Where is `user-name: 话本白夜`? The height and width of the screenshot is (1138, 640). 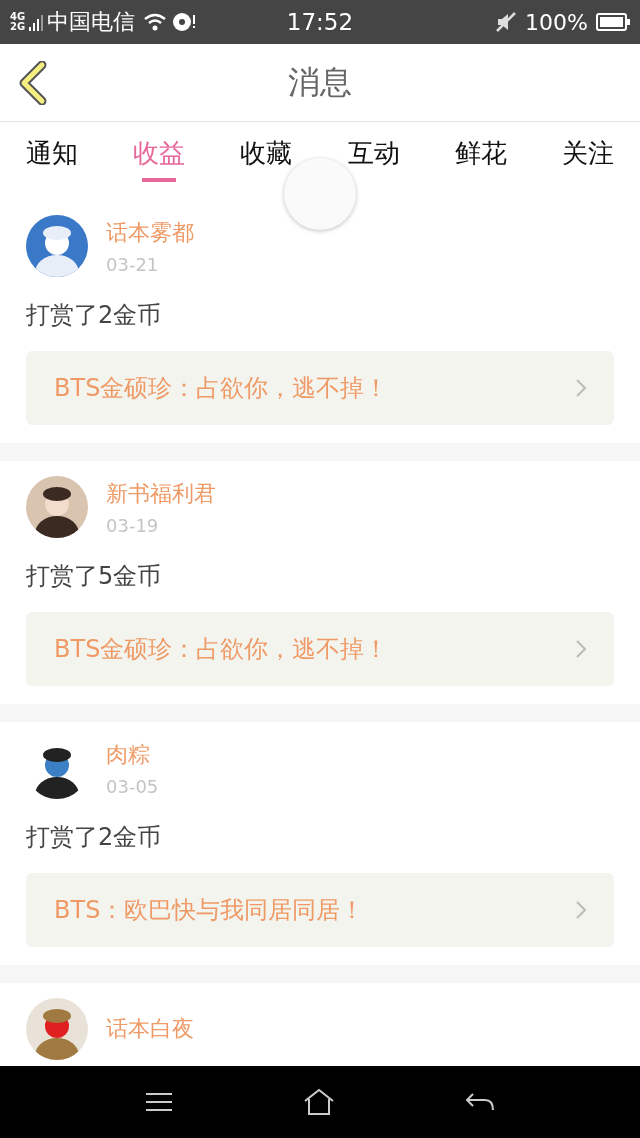
user-name: 话本白夜 is located at coordinates (150, 1029).